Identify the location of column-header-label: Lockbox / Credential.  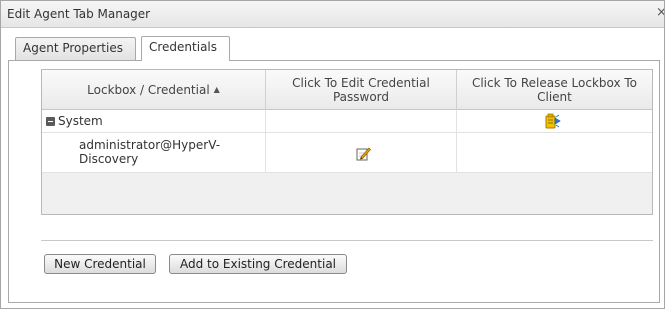
(148, 90).